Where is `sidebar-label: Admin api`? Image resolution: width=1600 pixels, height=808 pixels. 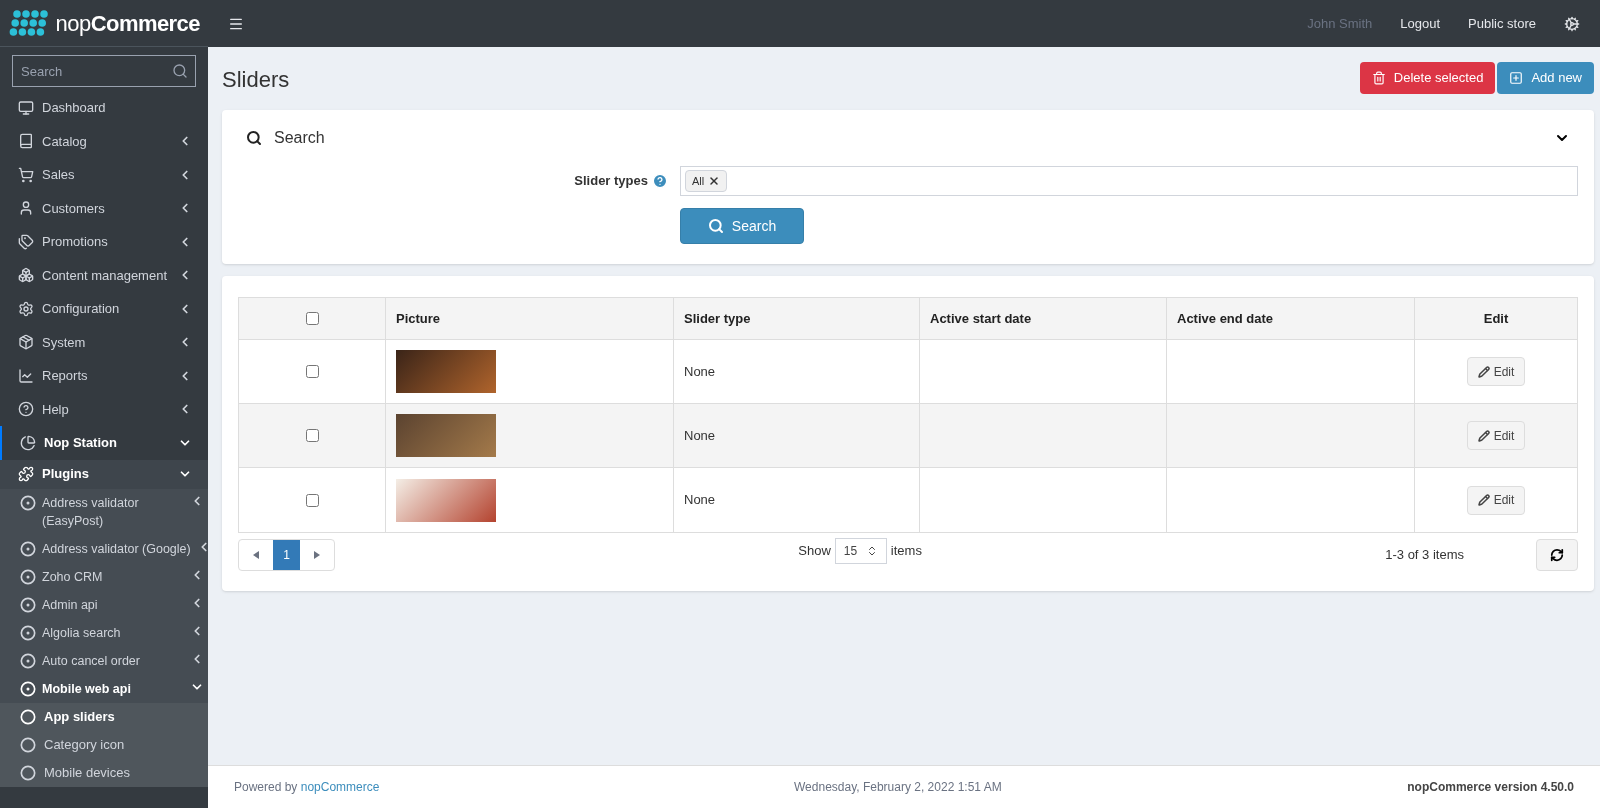 sidebar-label: Admin api is located at coordinates (70, 605).